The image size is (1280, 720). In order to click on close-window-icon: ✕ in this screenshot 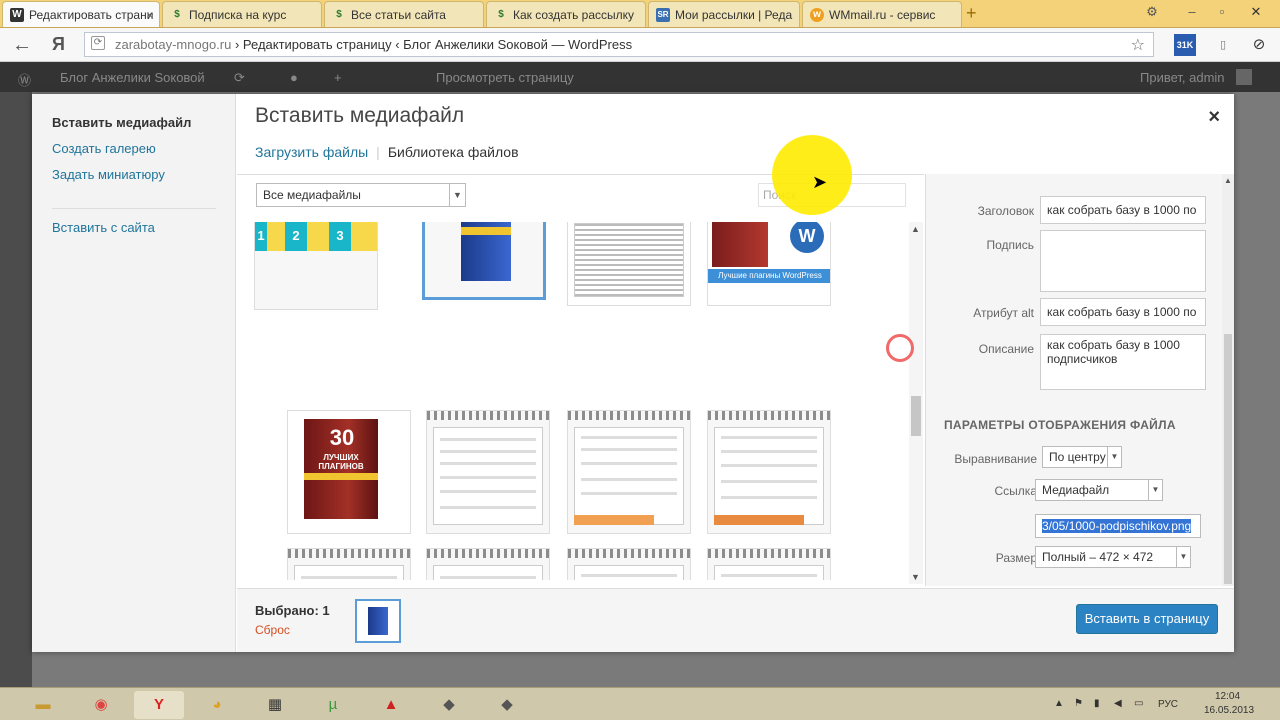, I will do `click(1256, 12)`.